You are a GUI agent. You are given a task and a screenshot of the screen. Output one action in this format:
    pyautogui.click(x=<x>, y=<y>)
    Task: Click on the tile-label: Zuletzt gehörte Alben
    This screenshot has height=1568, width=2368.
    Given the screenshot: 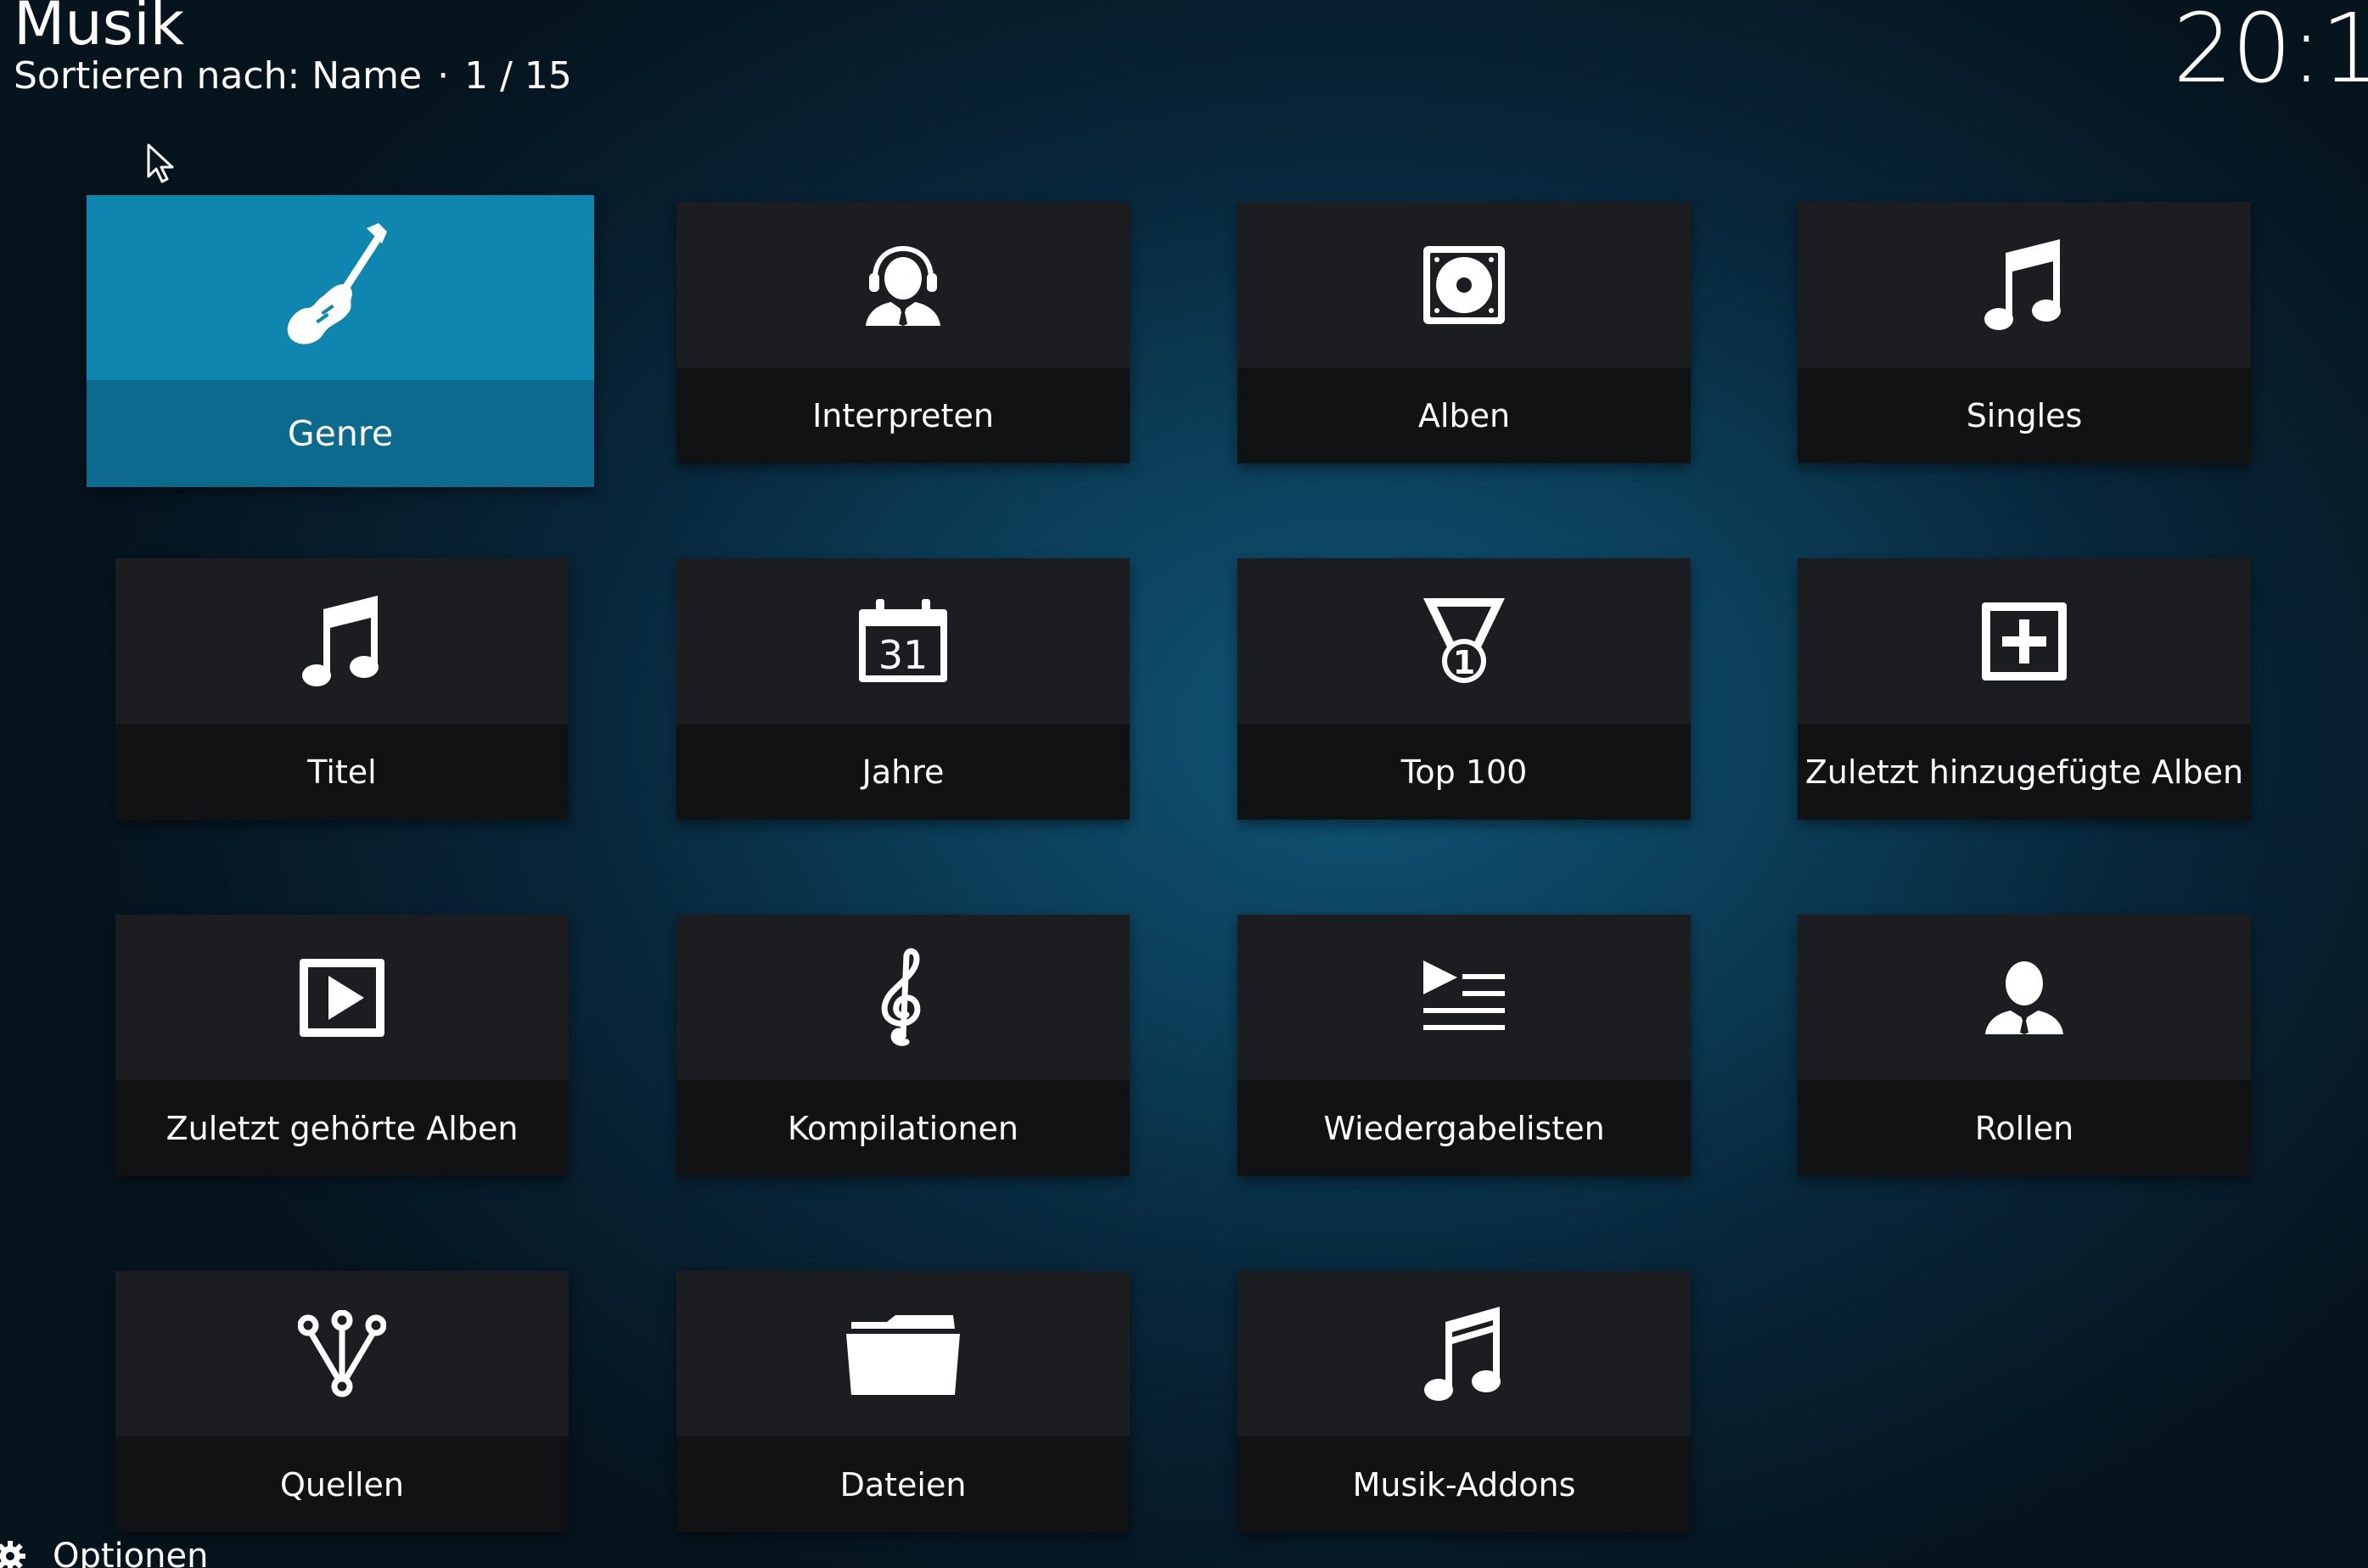 What is the action you would take?
    pyautogui.click(x=342, y=1128)
    